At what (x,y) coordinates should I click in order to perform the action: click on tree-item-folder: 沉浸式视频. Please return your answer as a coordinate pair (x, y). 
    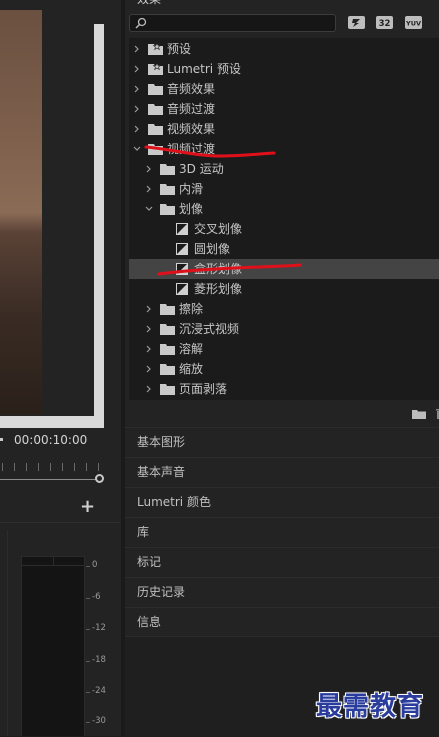
    Looking at the image, I should click on (284, 329).